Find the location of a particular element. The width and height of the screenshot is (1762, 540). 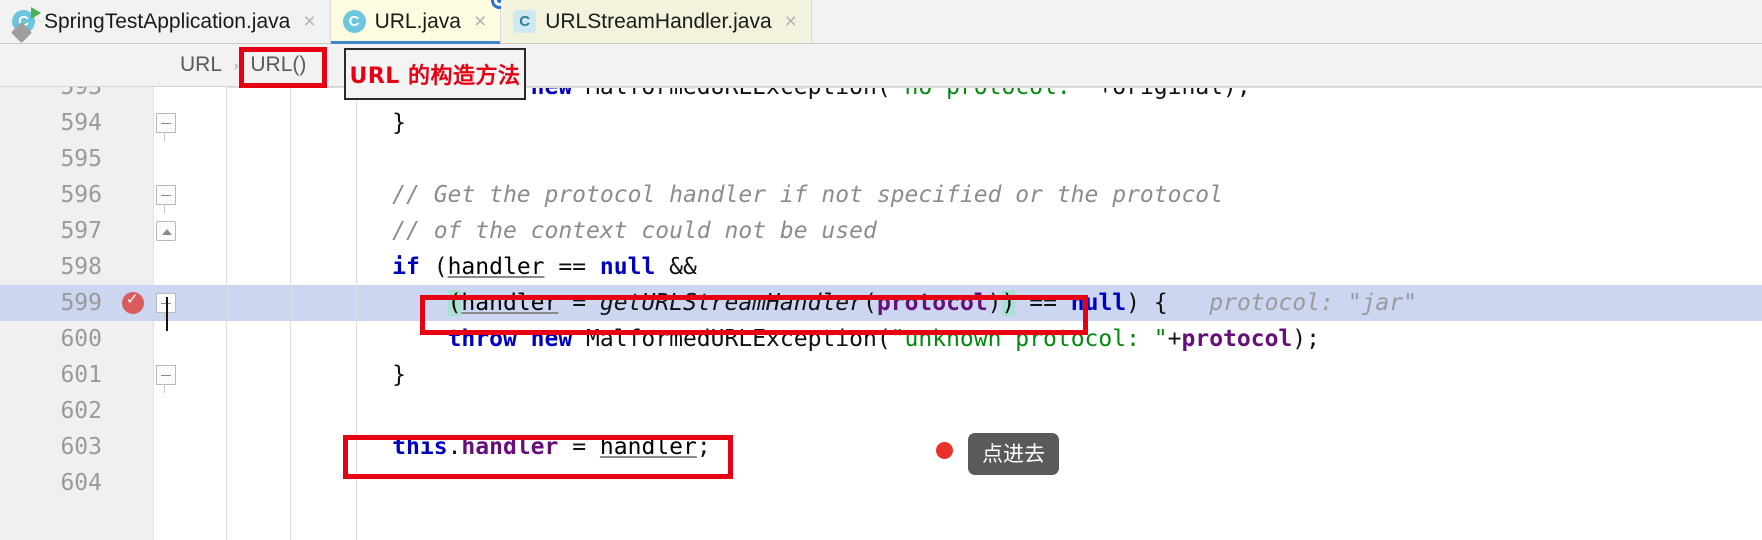

code-token: ); is located at coordinates (1306, 339).